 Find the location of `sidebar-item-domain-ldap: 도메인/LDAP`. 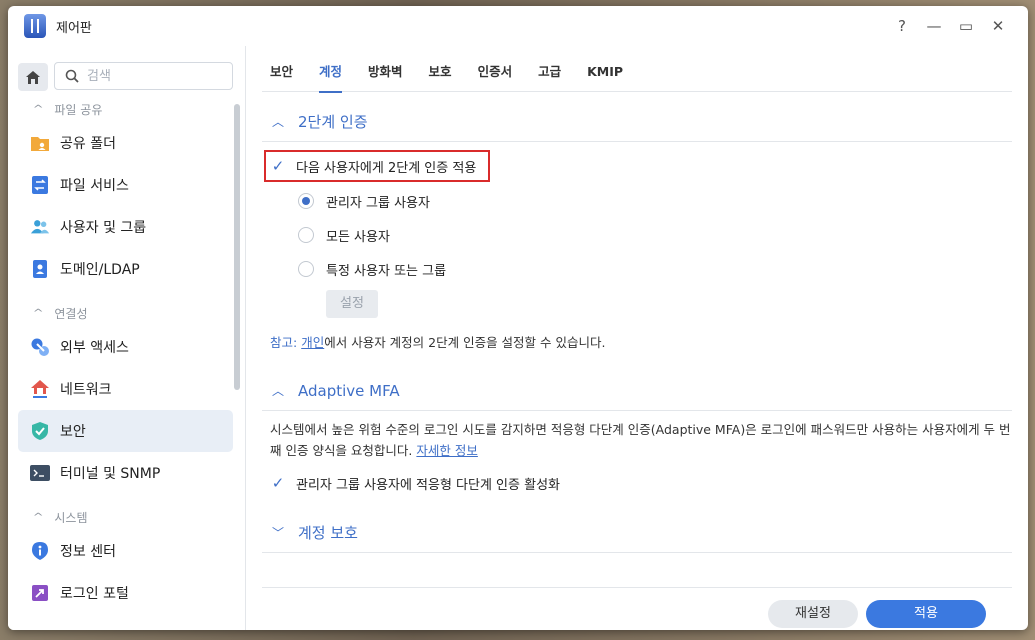

sidebar-item-domain-ldap: 도메인/LDAP is located at coordinates (125, 269).